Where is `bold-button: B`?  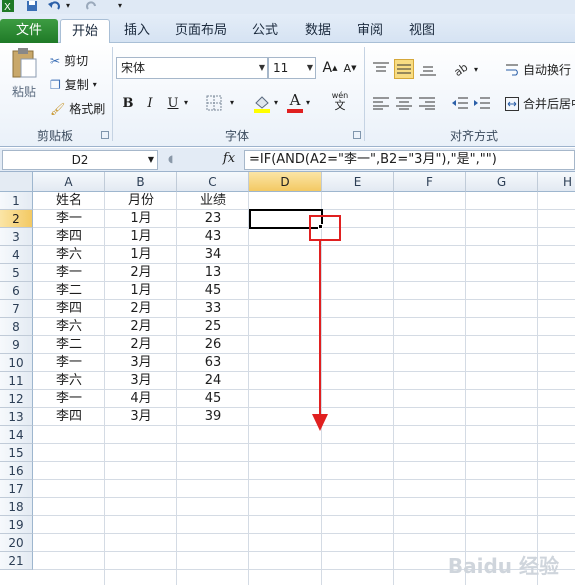
bold-button: B is located at coordinates (128, 103).